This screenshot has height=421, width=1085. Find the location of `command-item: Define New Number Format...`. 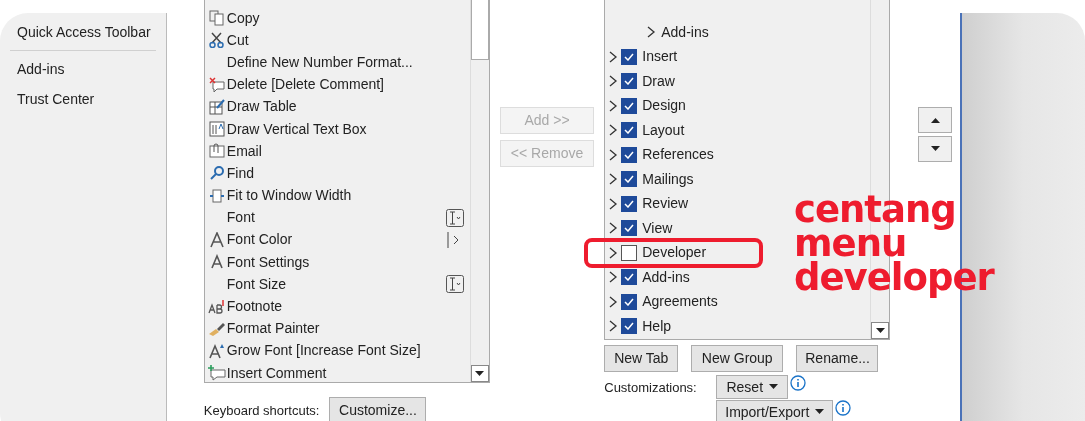

command-item: Define New Number Format... is located at coordinates (345, 62).